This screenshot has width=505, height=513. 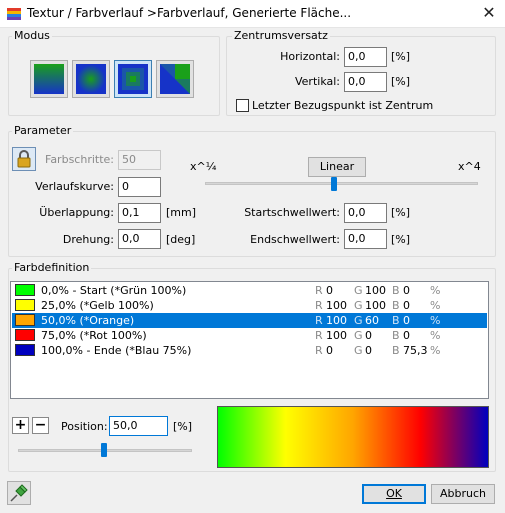 I want to click on pin-button, so click(x=19, y=493).